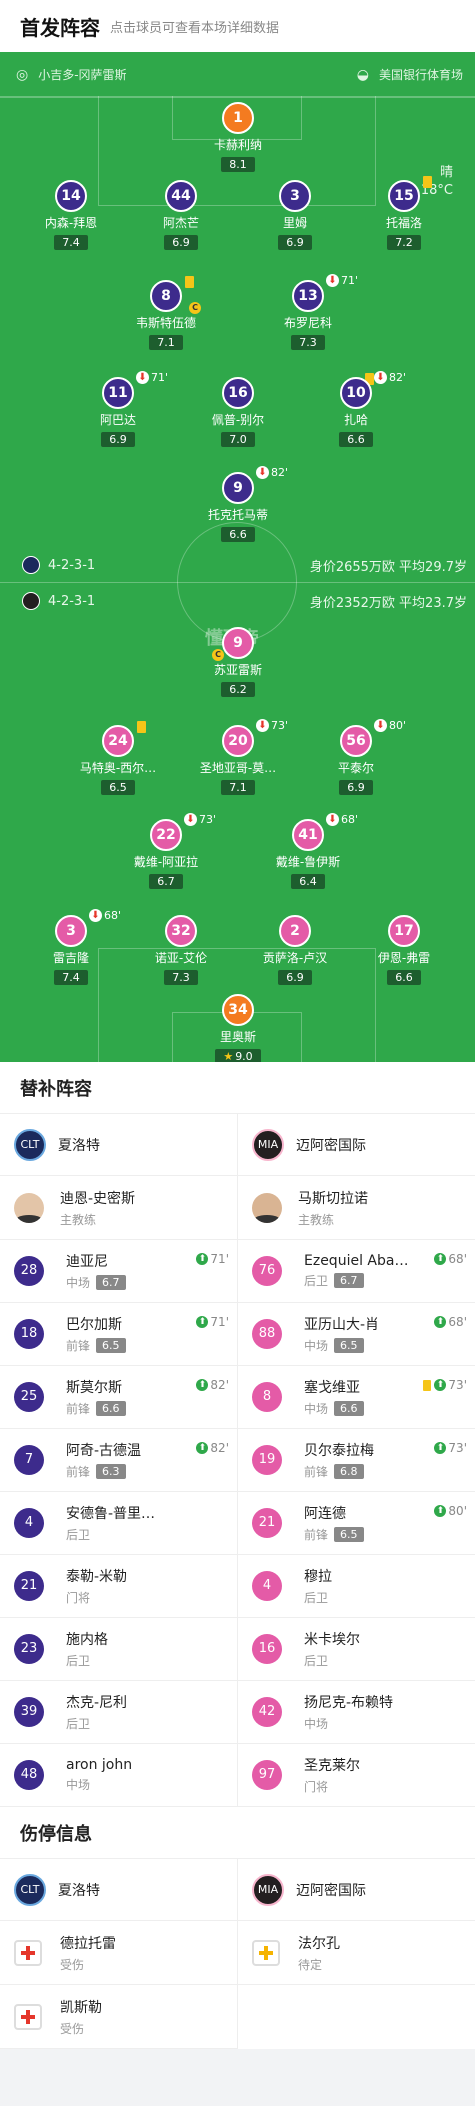 This screenshot has width=475, height=2106. What do you see at coordinates (404, 977) in the screenshot?
I see `player-rating: 6.6` at bounding box center [404, 977].